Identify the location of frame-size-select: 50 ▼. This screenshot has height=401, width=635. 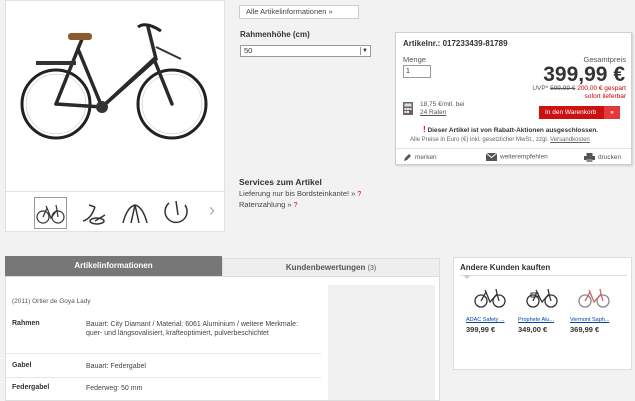
(305, 51).